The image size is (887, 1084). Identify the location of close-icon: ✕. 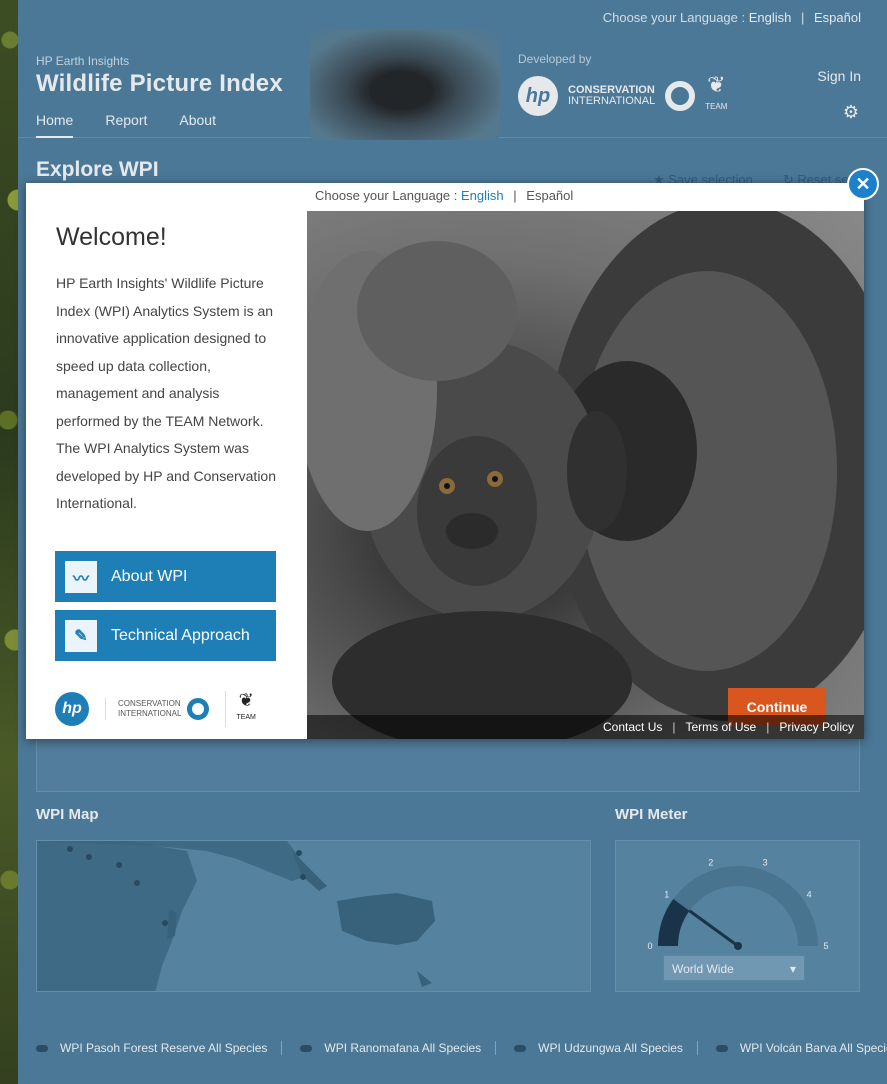
(863, 184).